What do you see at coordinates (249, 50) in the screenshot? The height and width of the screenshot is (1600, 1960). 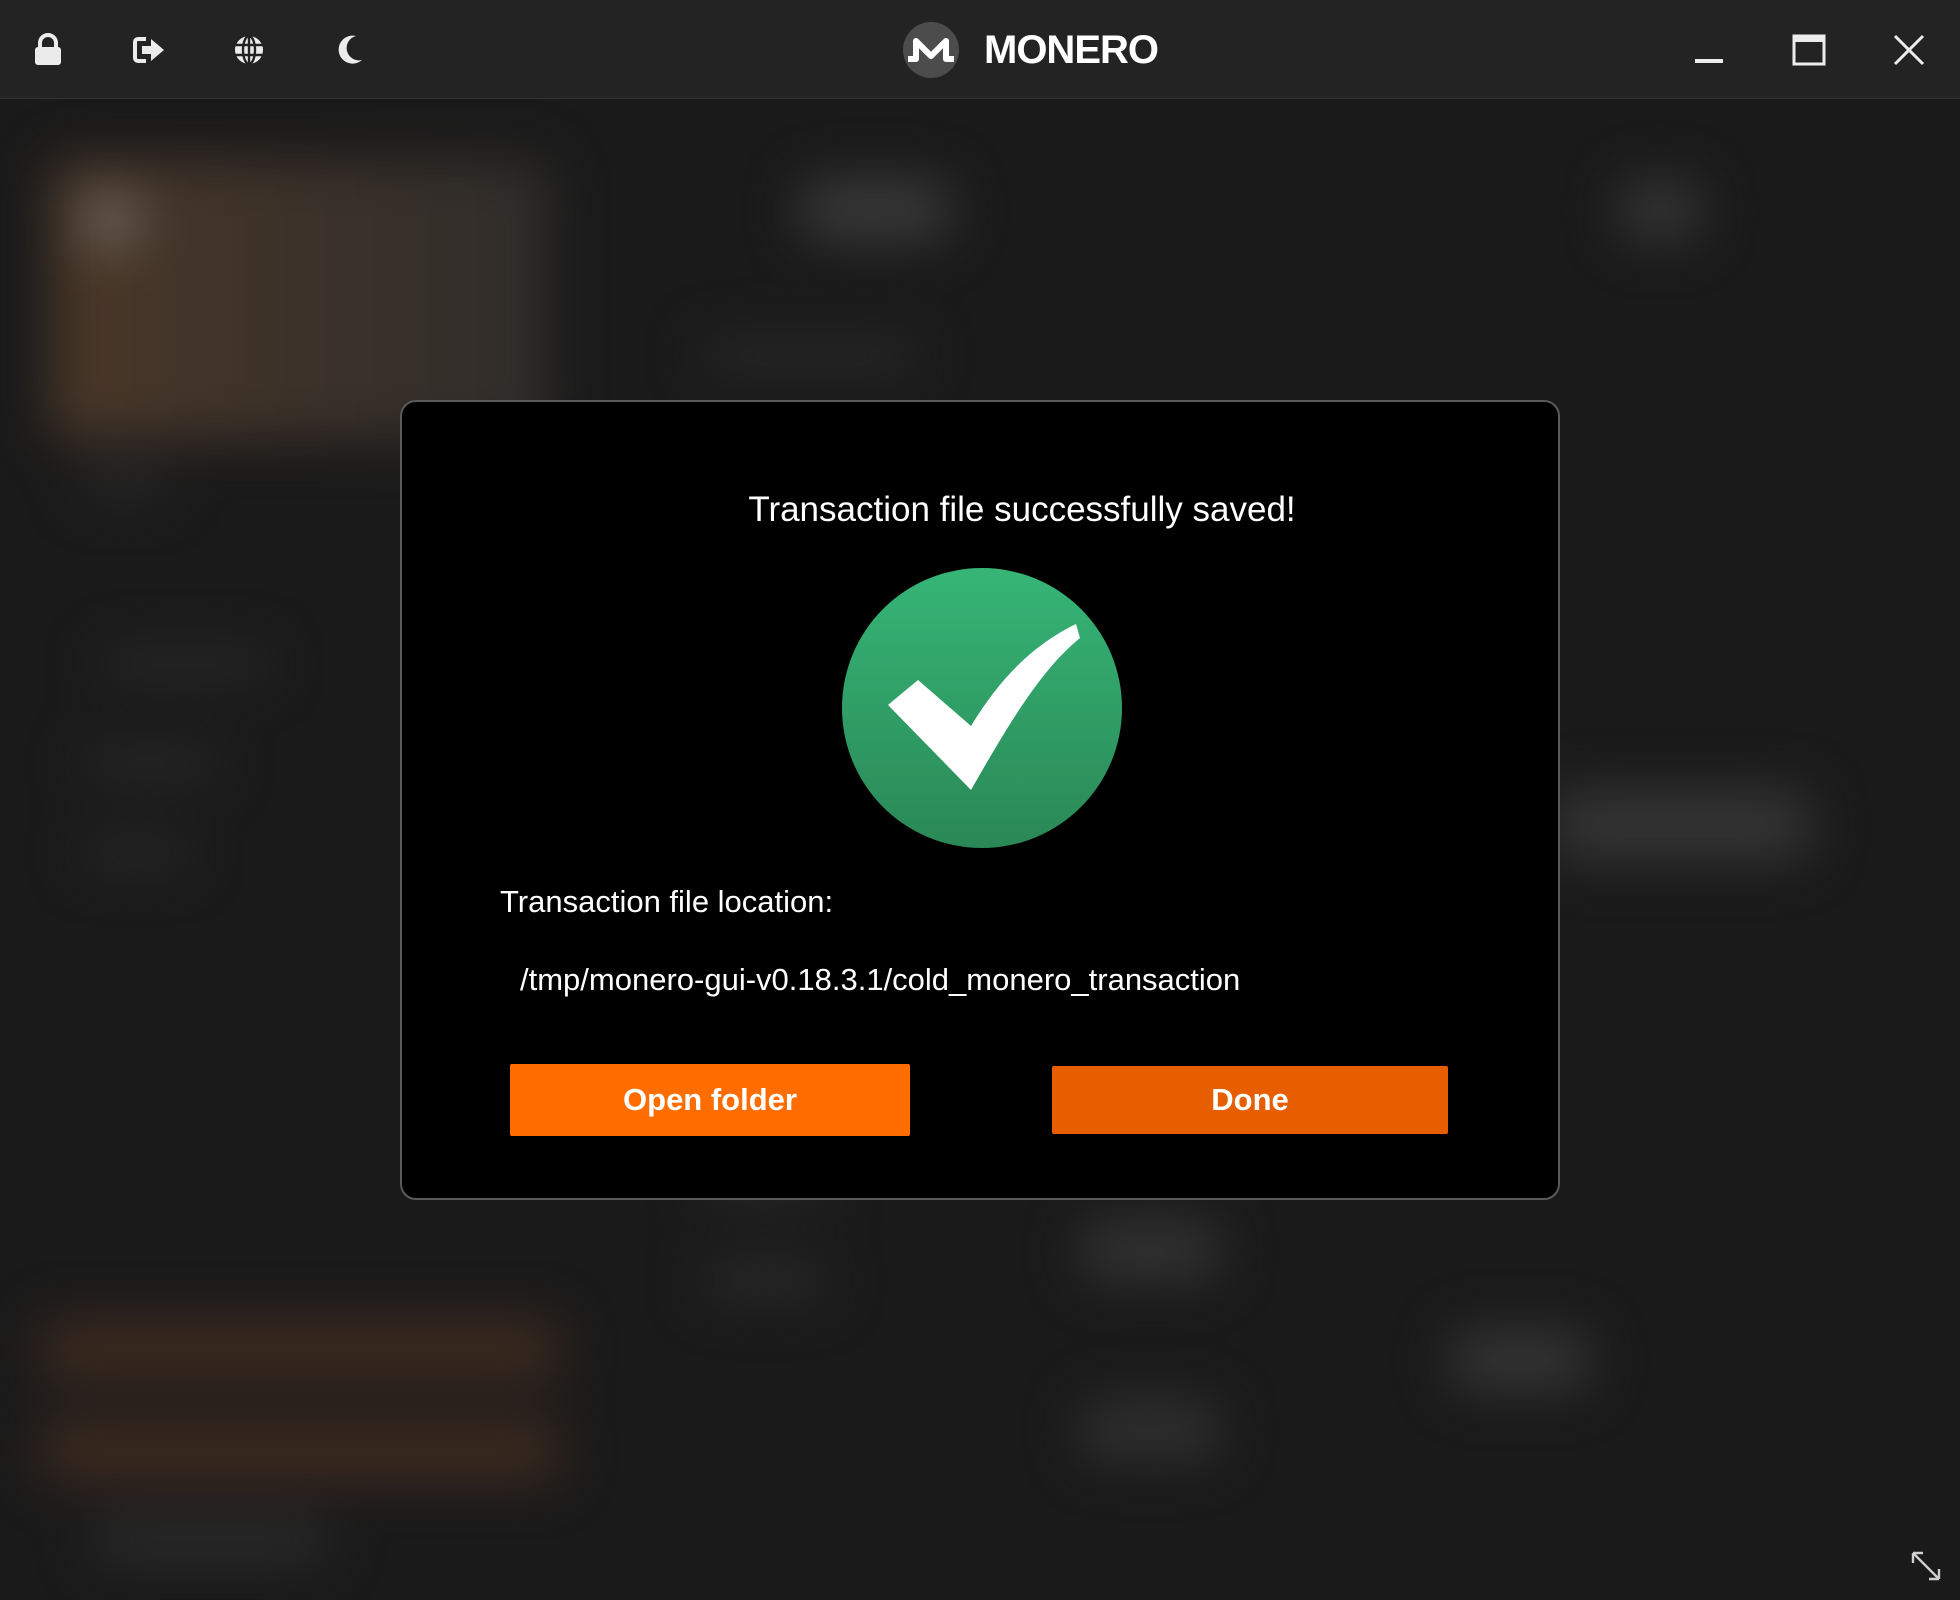 I see `globe-icon` at bounding box center [249, 50].